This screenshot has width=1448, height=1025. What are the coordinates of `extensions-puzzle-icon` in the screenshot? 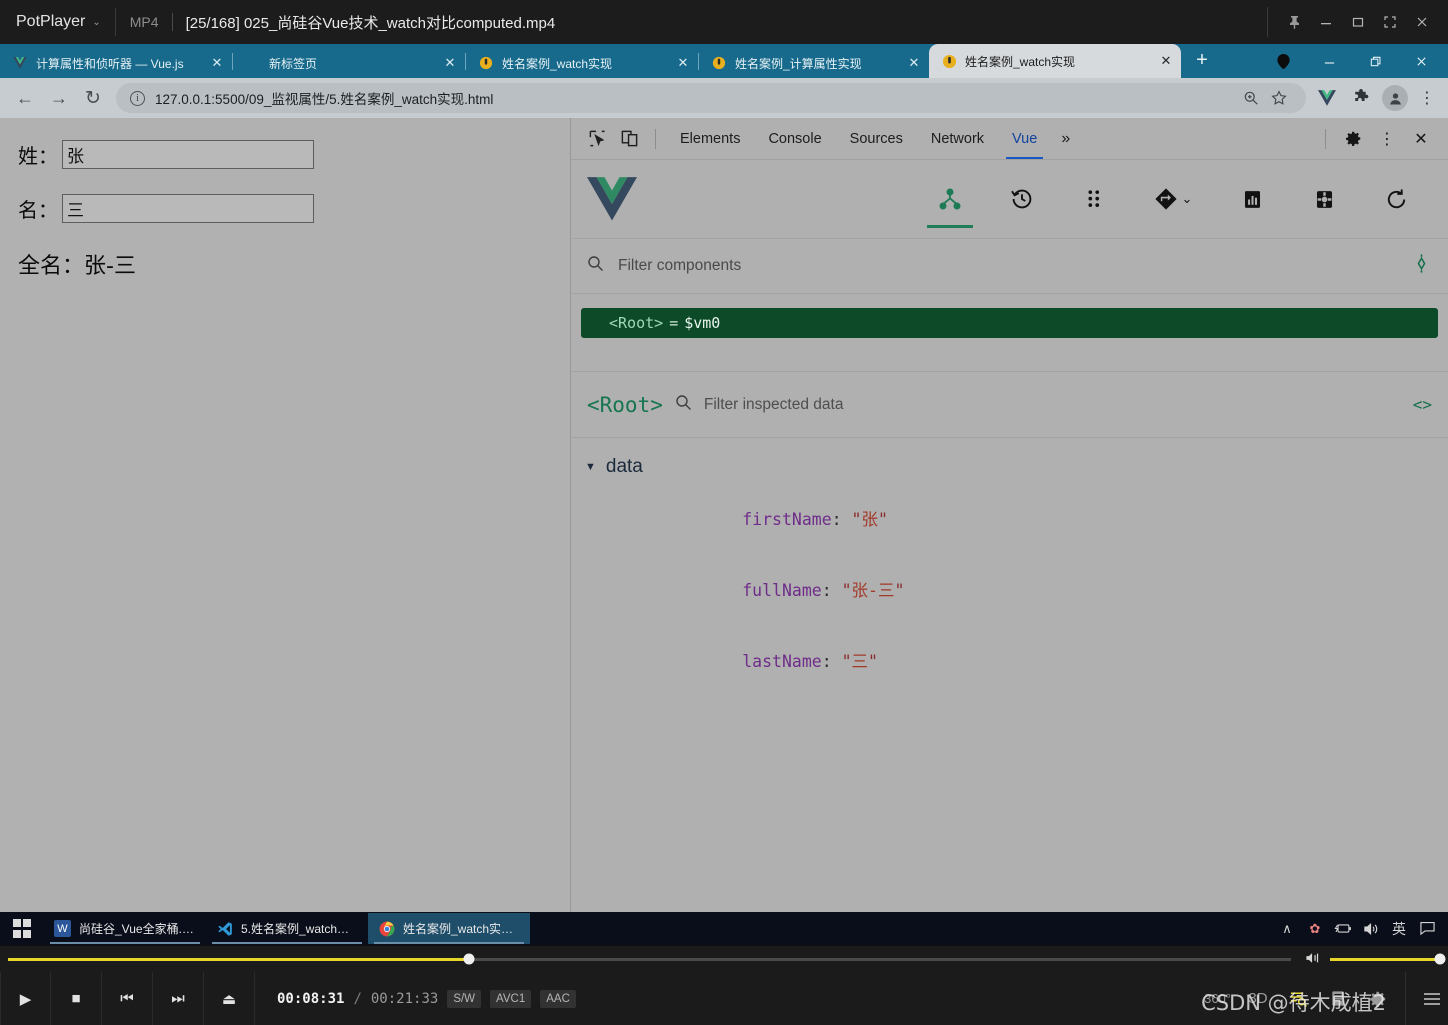 It's located at (1361, 98).